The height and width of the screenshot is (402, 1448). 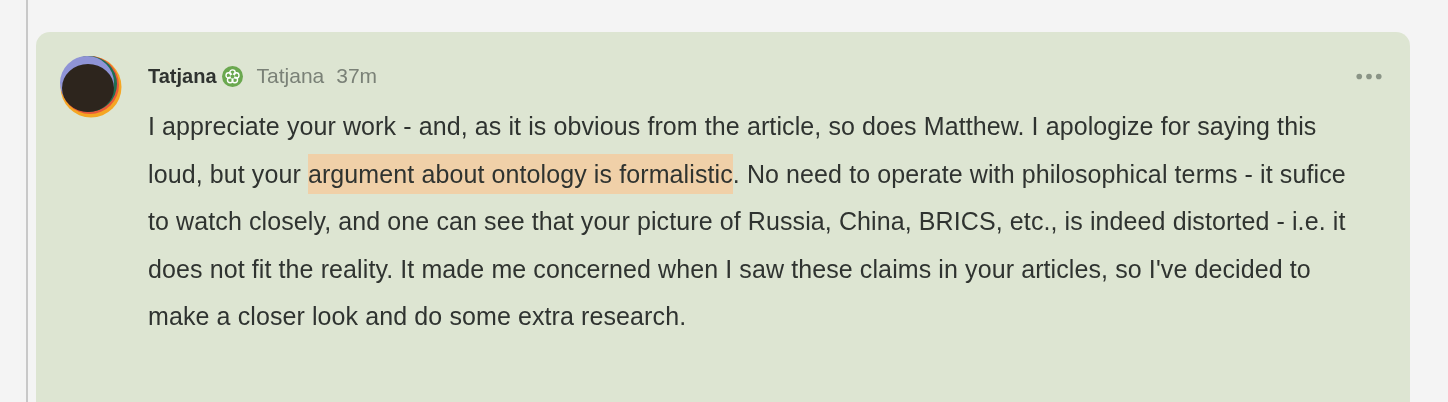 I want to click on author-handle: Tatjana, so click(x=290, y=76).